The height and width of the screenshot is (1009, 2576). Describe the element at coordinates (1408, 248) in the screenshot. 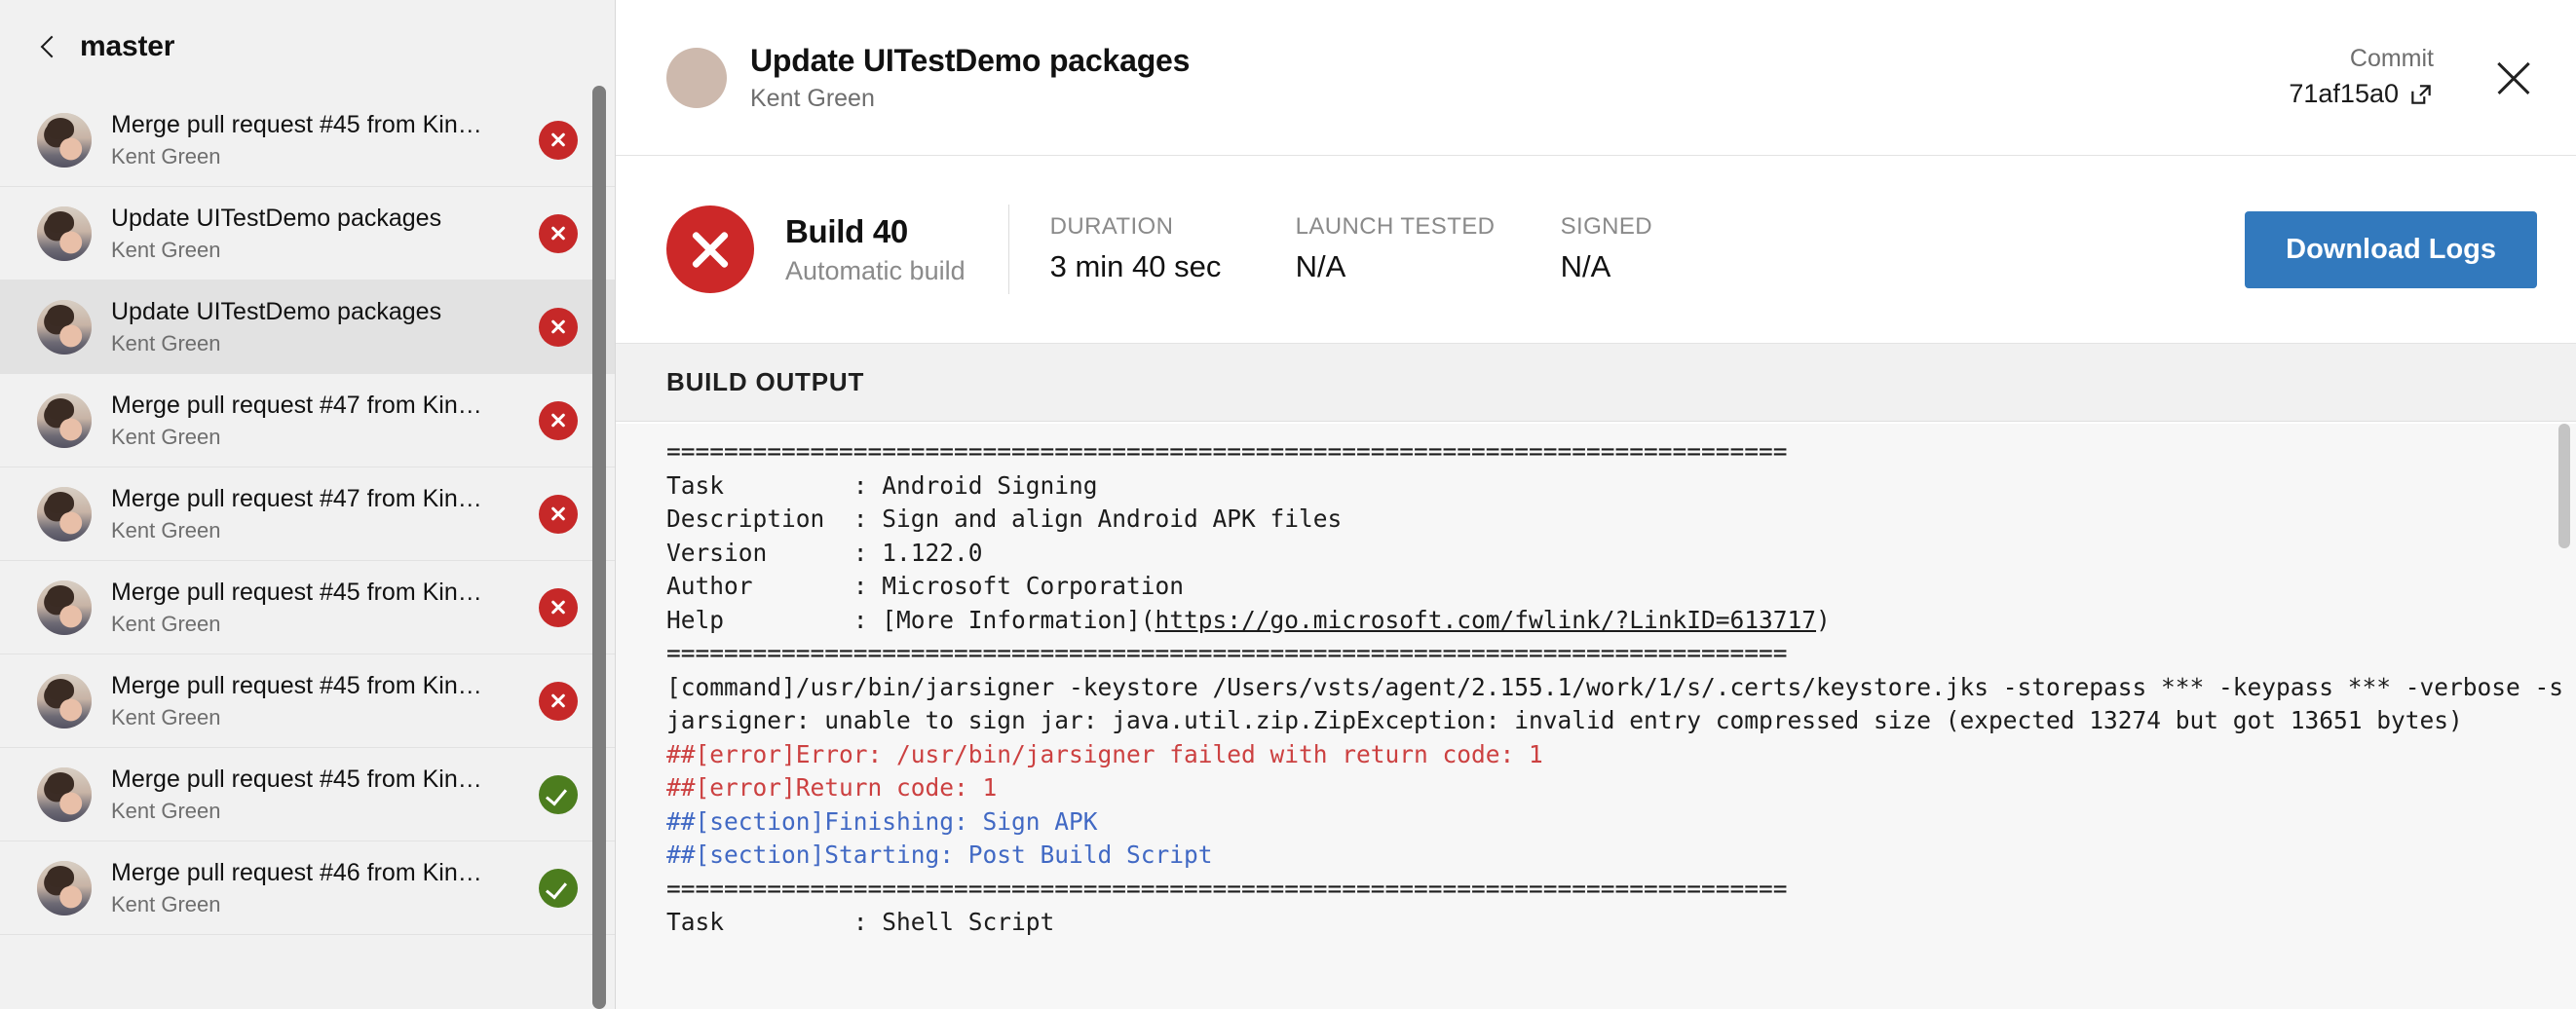

I see `metric-launch-tested: LAUNCH TESTED N/A` at that location.